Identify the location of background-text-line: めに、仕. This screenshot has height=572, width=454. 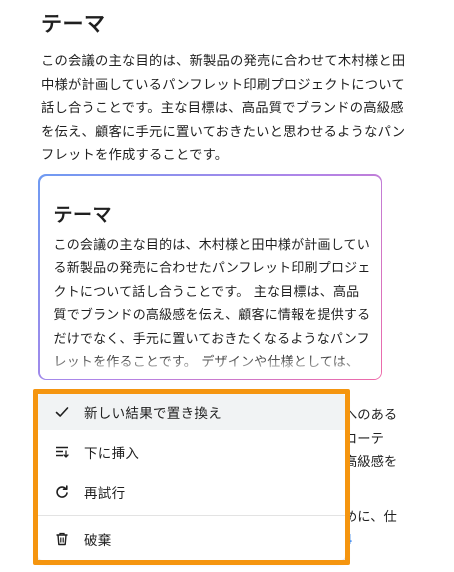
(370, 517).